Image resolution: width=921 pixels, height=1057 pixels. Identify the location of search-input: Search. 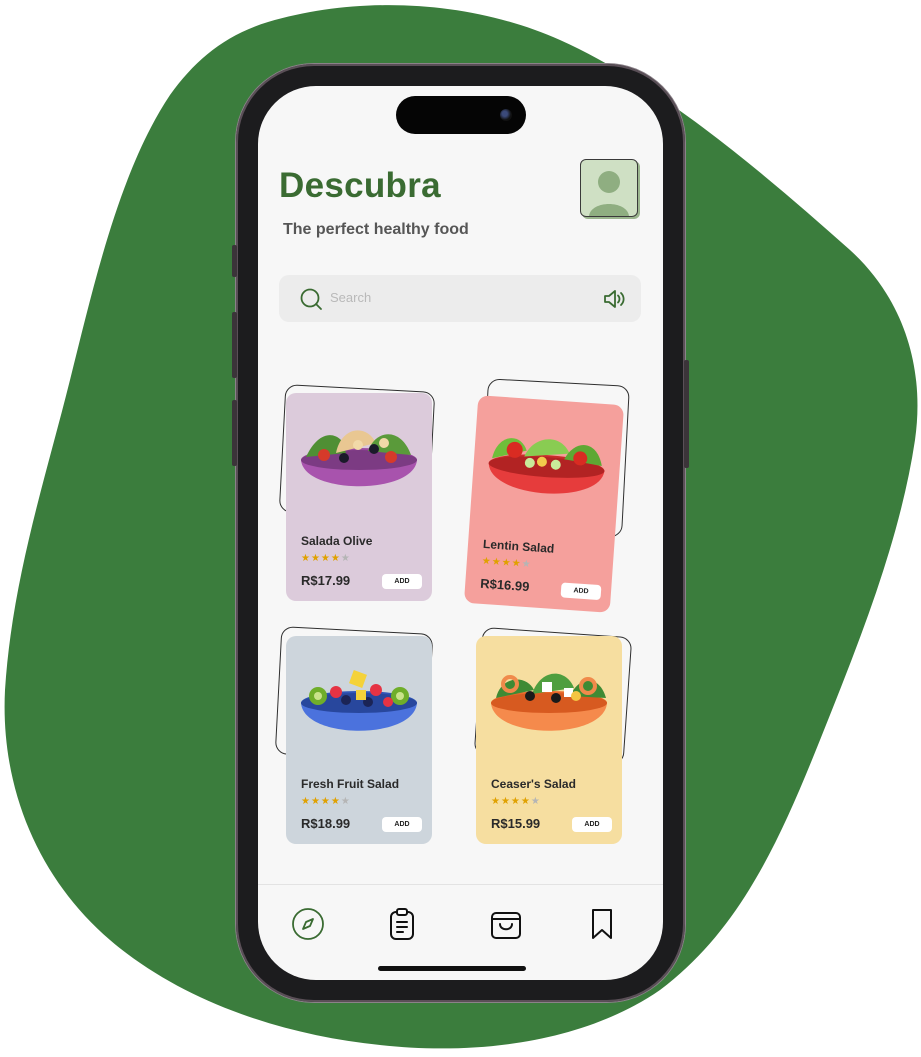
(350, 297).